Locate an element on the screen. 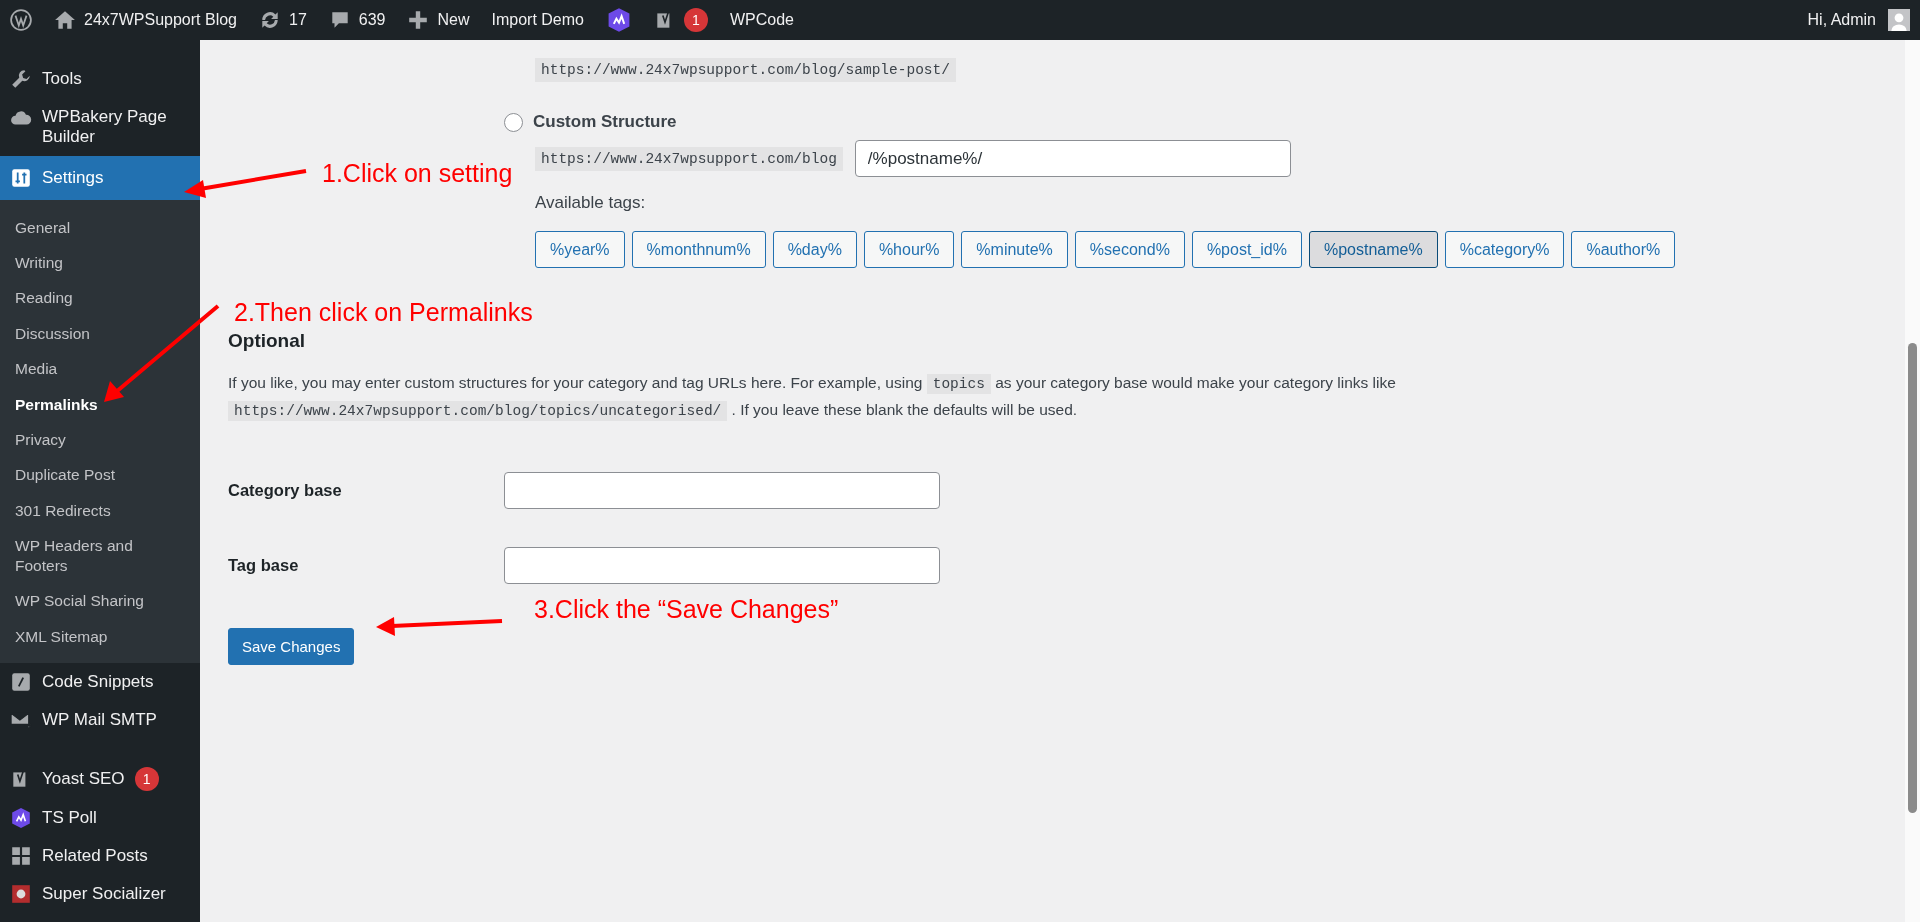  home-icon is located at coordinates (65, 20).